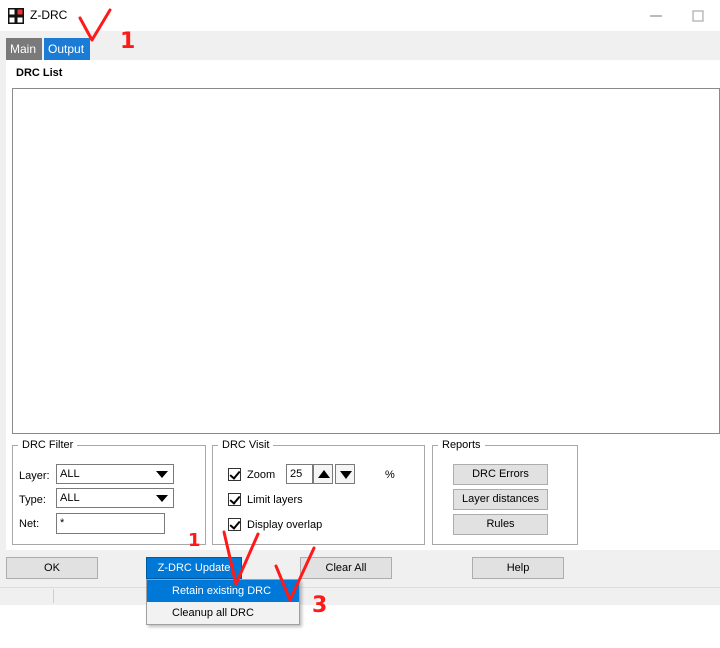 The height and width of the screenshot is (648, 720). Describe the element at coordinates (461, 445) in the screenshot. I see `reports-title: Reports` at that location.